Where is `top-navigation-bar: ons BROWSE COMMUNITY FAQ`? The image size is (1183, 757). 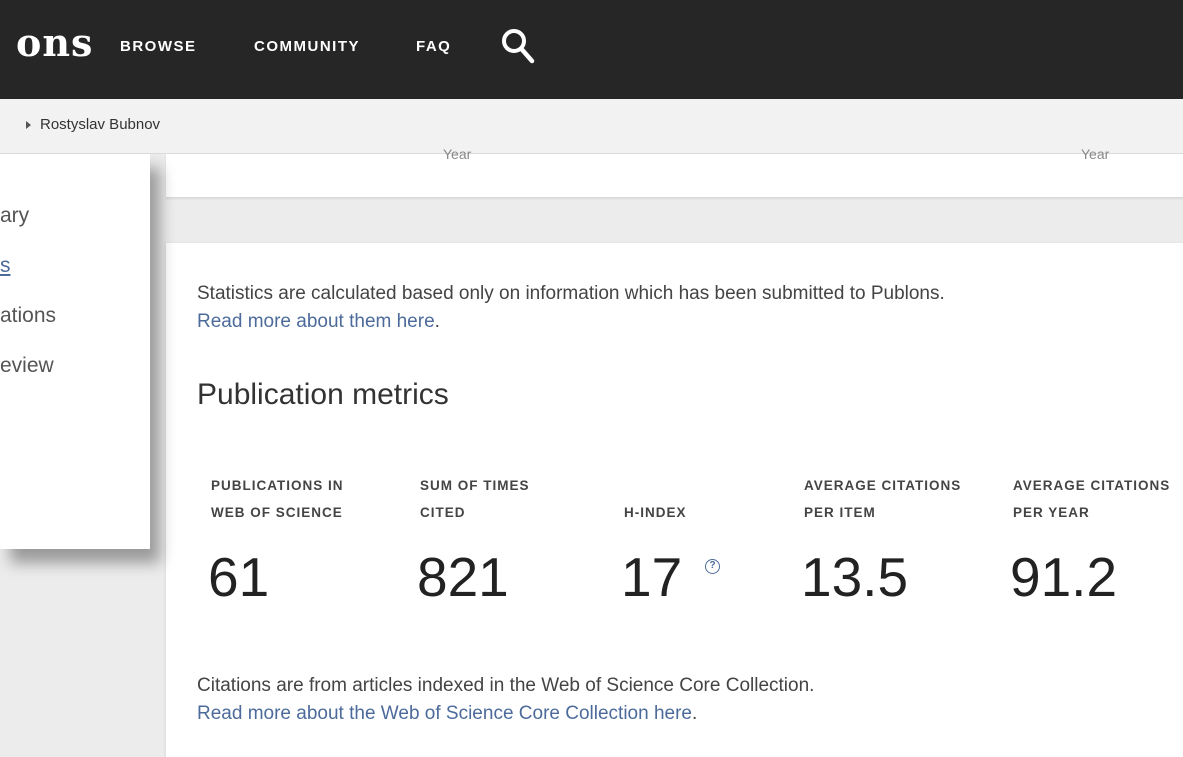
top-navigation-bar: ons BROWSE COMMUNITY FAQ is located at coordinates (591, 49).